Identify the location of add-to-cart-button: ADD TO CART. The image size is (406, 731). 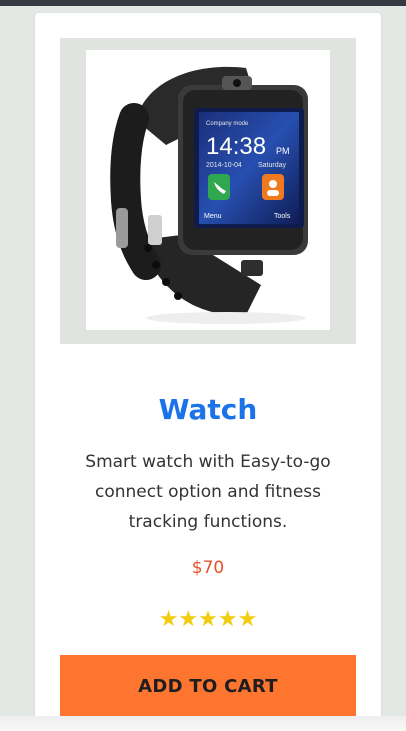
(208, 686).